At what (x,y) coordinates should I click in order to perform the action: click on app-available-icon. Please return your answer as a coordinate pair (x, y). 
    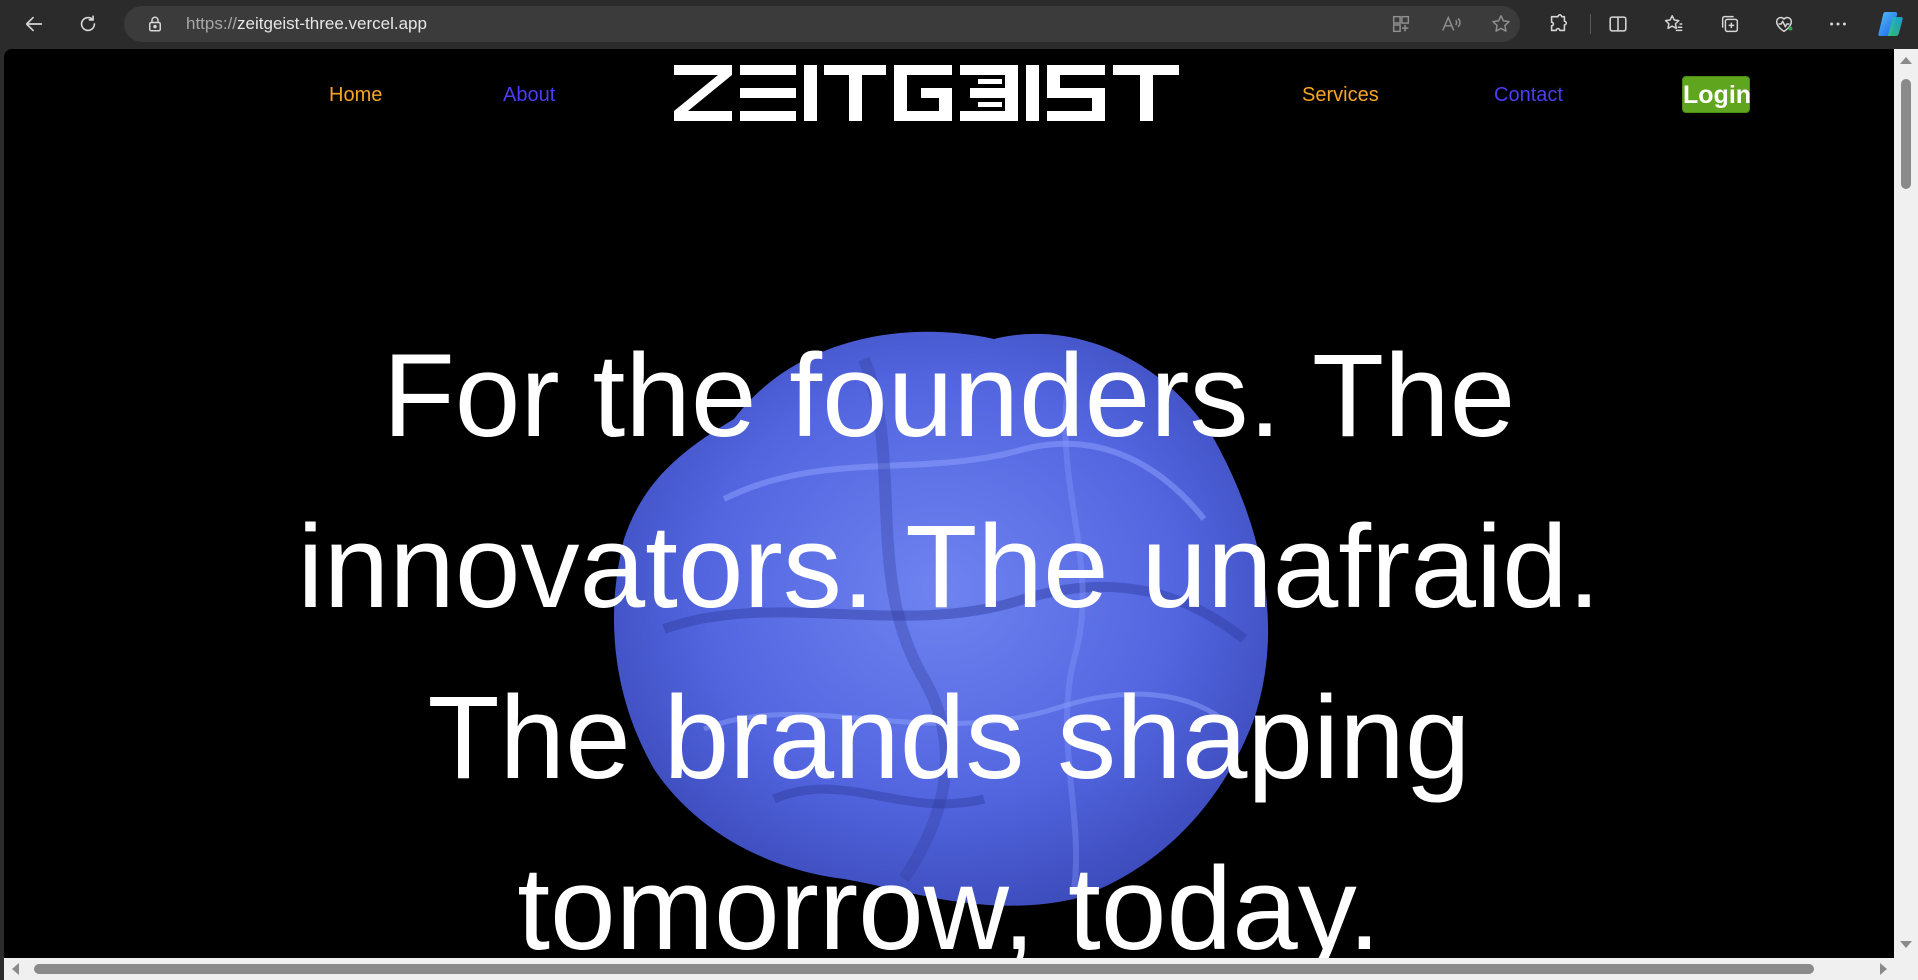
    Looking at the image, I should click on (1401, 24).